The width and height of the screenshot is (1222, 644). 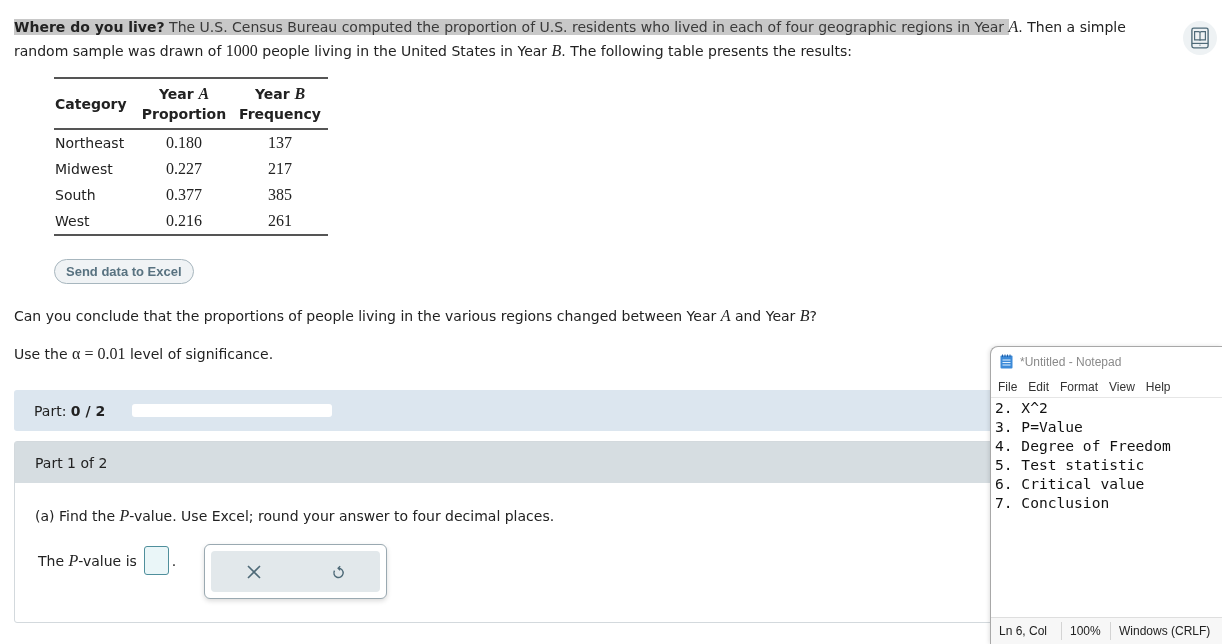 What do you see at coordinates (280, 142) in the screenshot?
I see `table-cell: 137` at bounding box center [280, 142].